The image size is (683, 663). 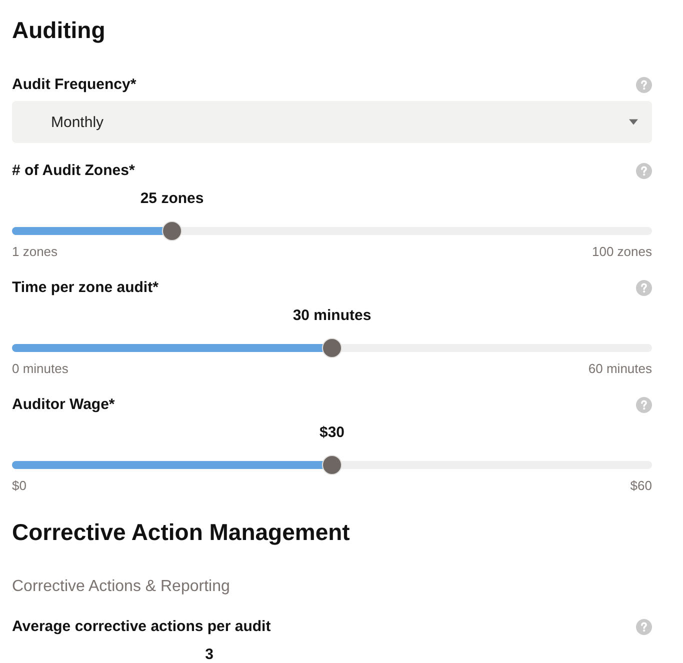 What do you see at coordinates (209, 654) in the screenshot?
I see `slider-value: 3` at bounding box center [209, 654].